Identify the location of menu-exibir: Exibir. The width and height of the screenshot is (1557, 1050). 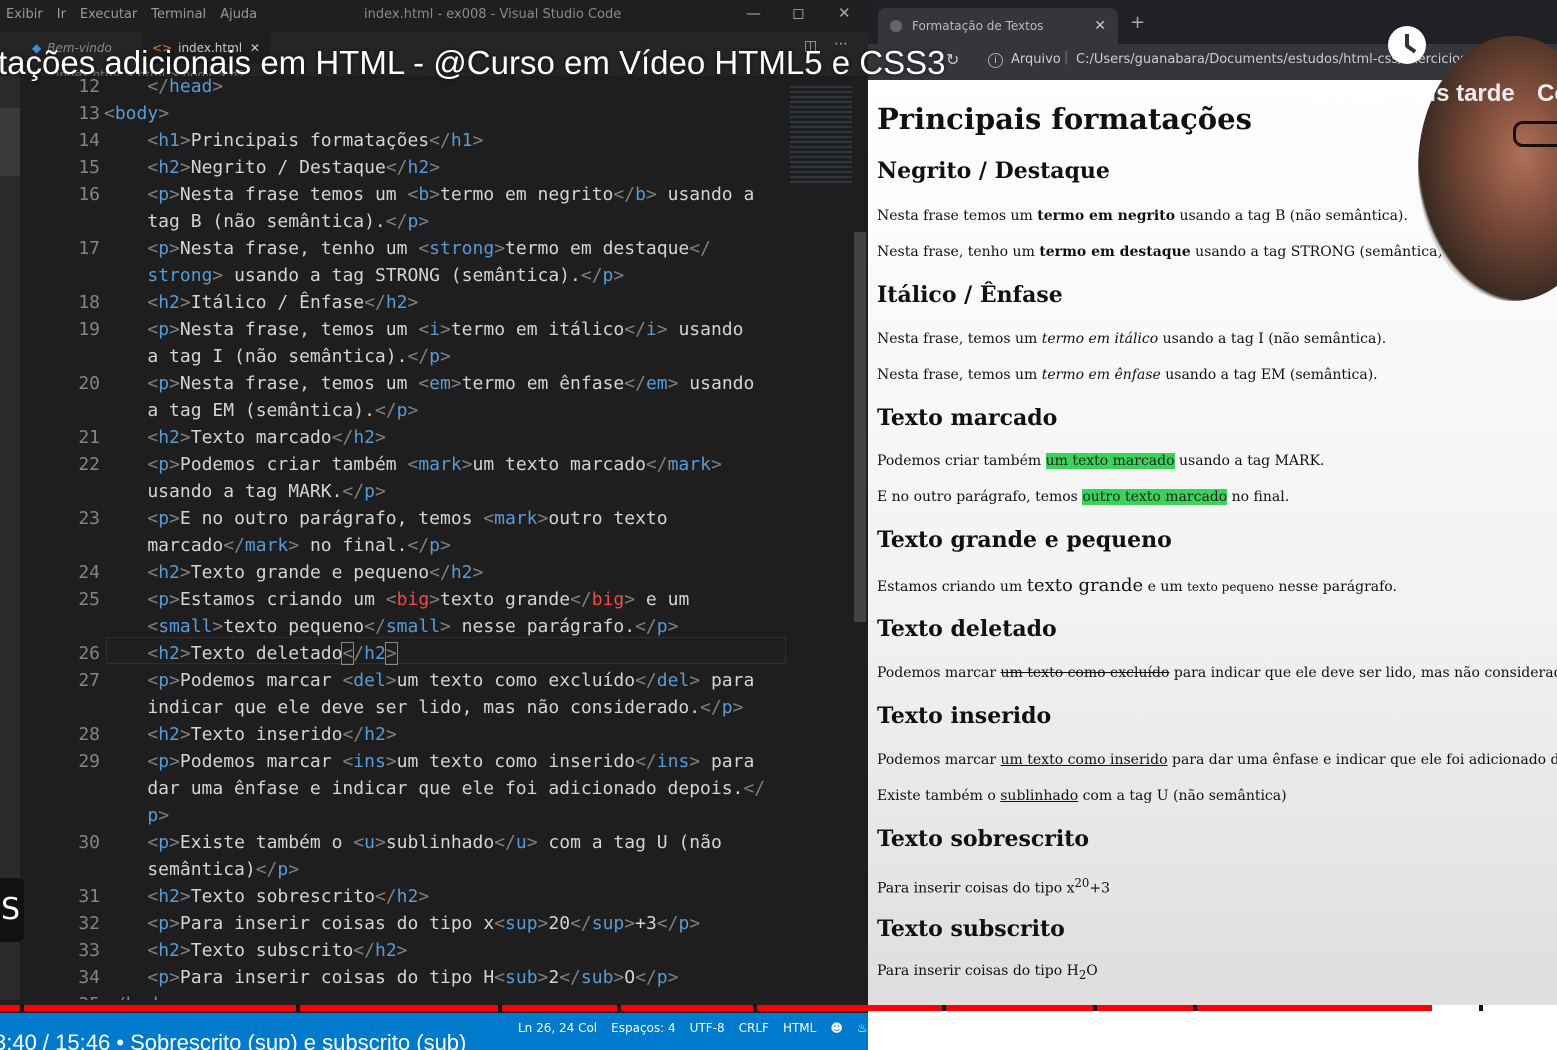
(24, 14).